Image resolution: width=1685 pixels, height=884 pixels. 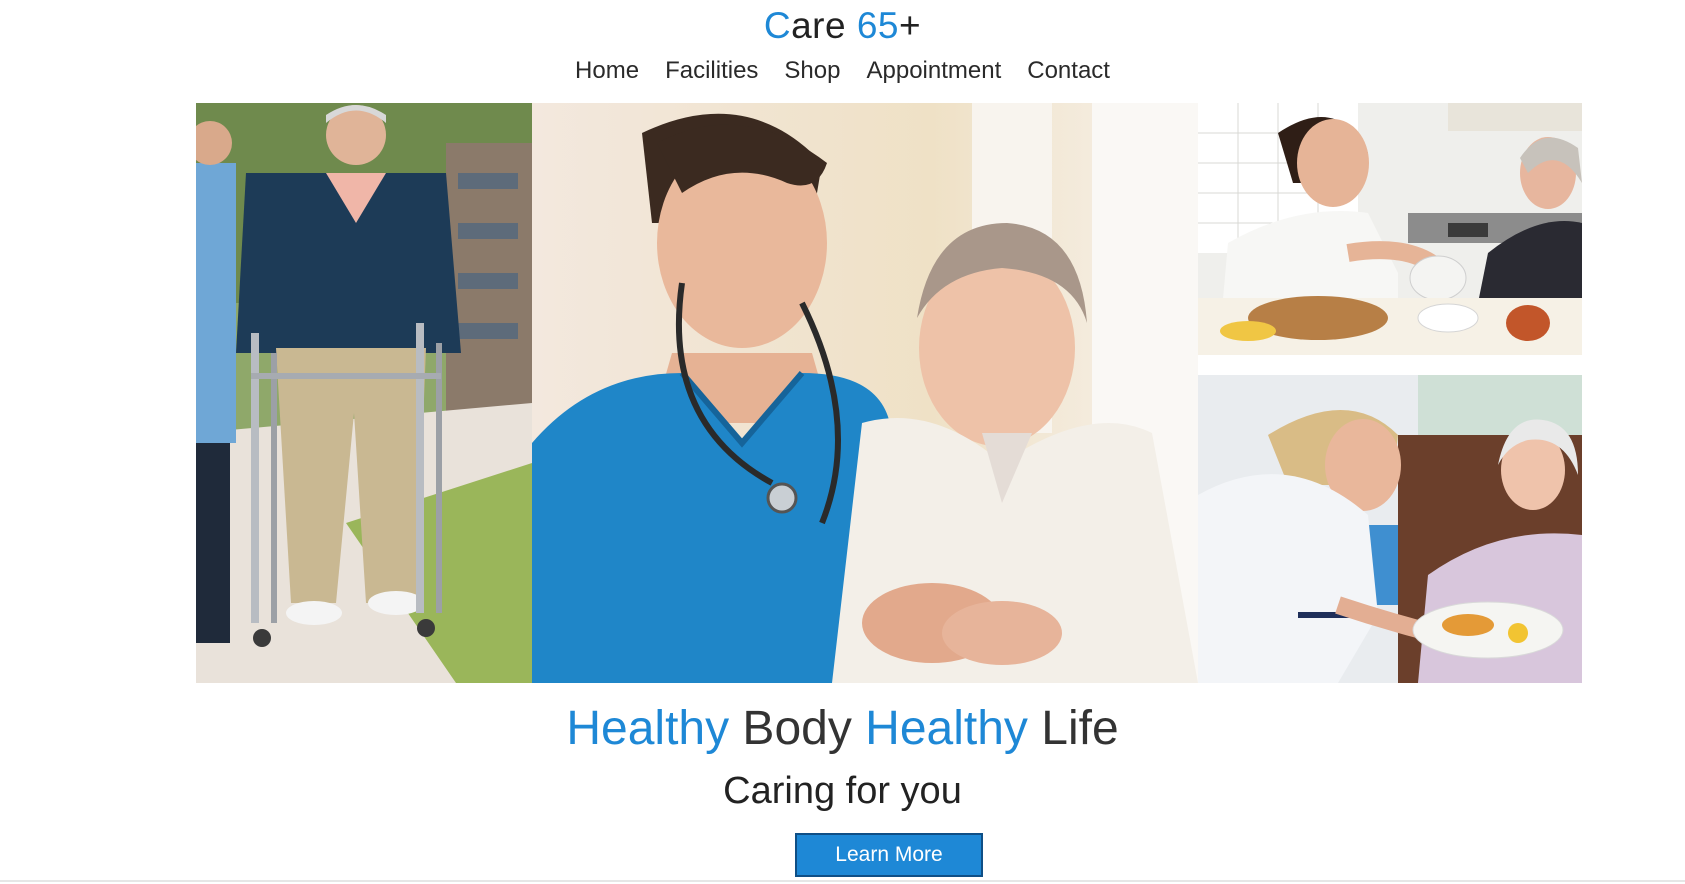 What do you see at coordinates (910, 25) in the screenshot?
I see `logo-suffix: +` at bounding box center [910, 25].